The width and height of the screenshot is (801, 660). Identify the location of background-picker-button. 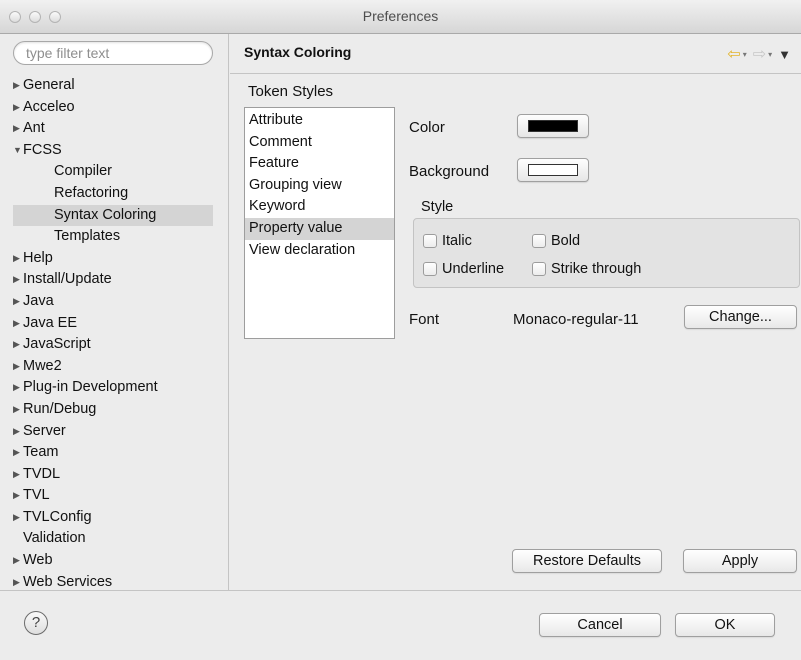
(553, 170).